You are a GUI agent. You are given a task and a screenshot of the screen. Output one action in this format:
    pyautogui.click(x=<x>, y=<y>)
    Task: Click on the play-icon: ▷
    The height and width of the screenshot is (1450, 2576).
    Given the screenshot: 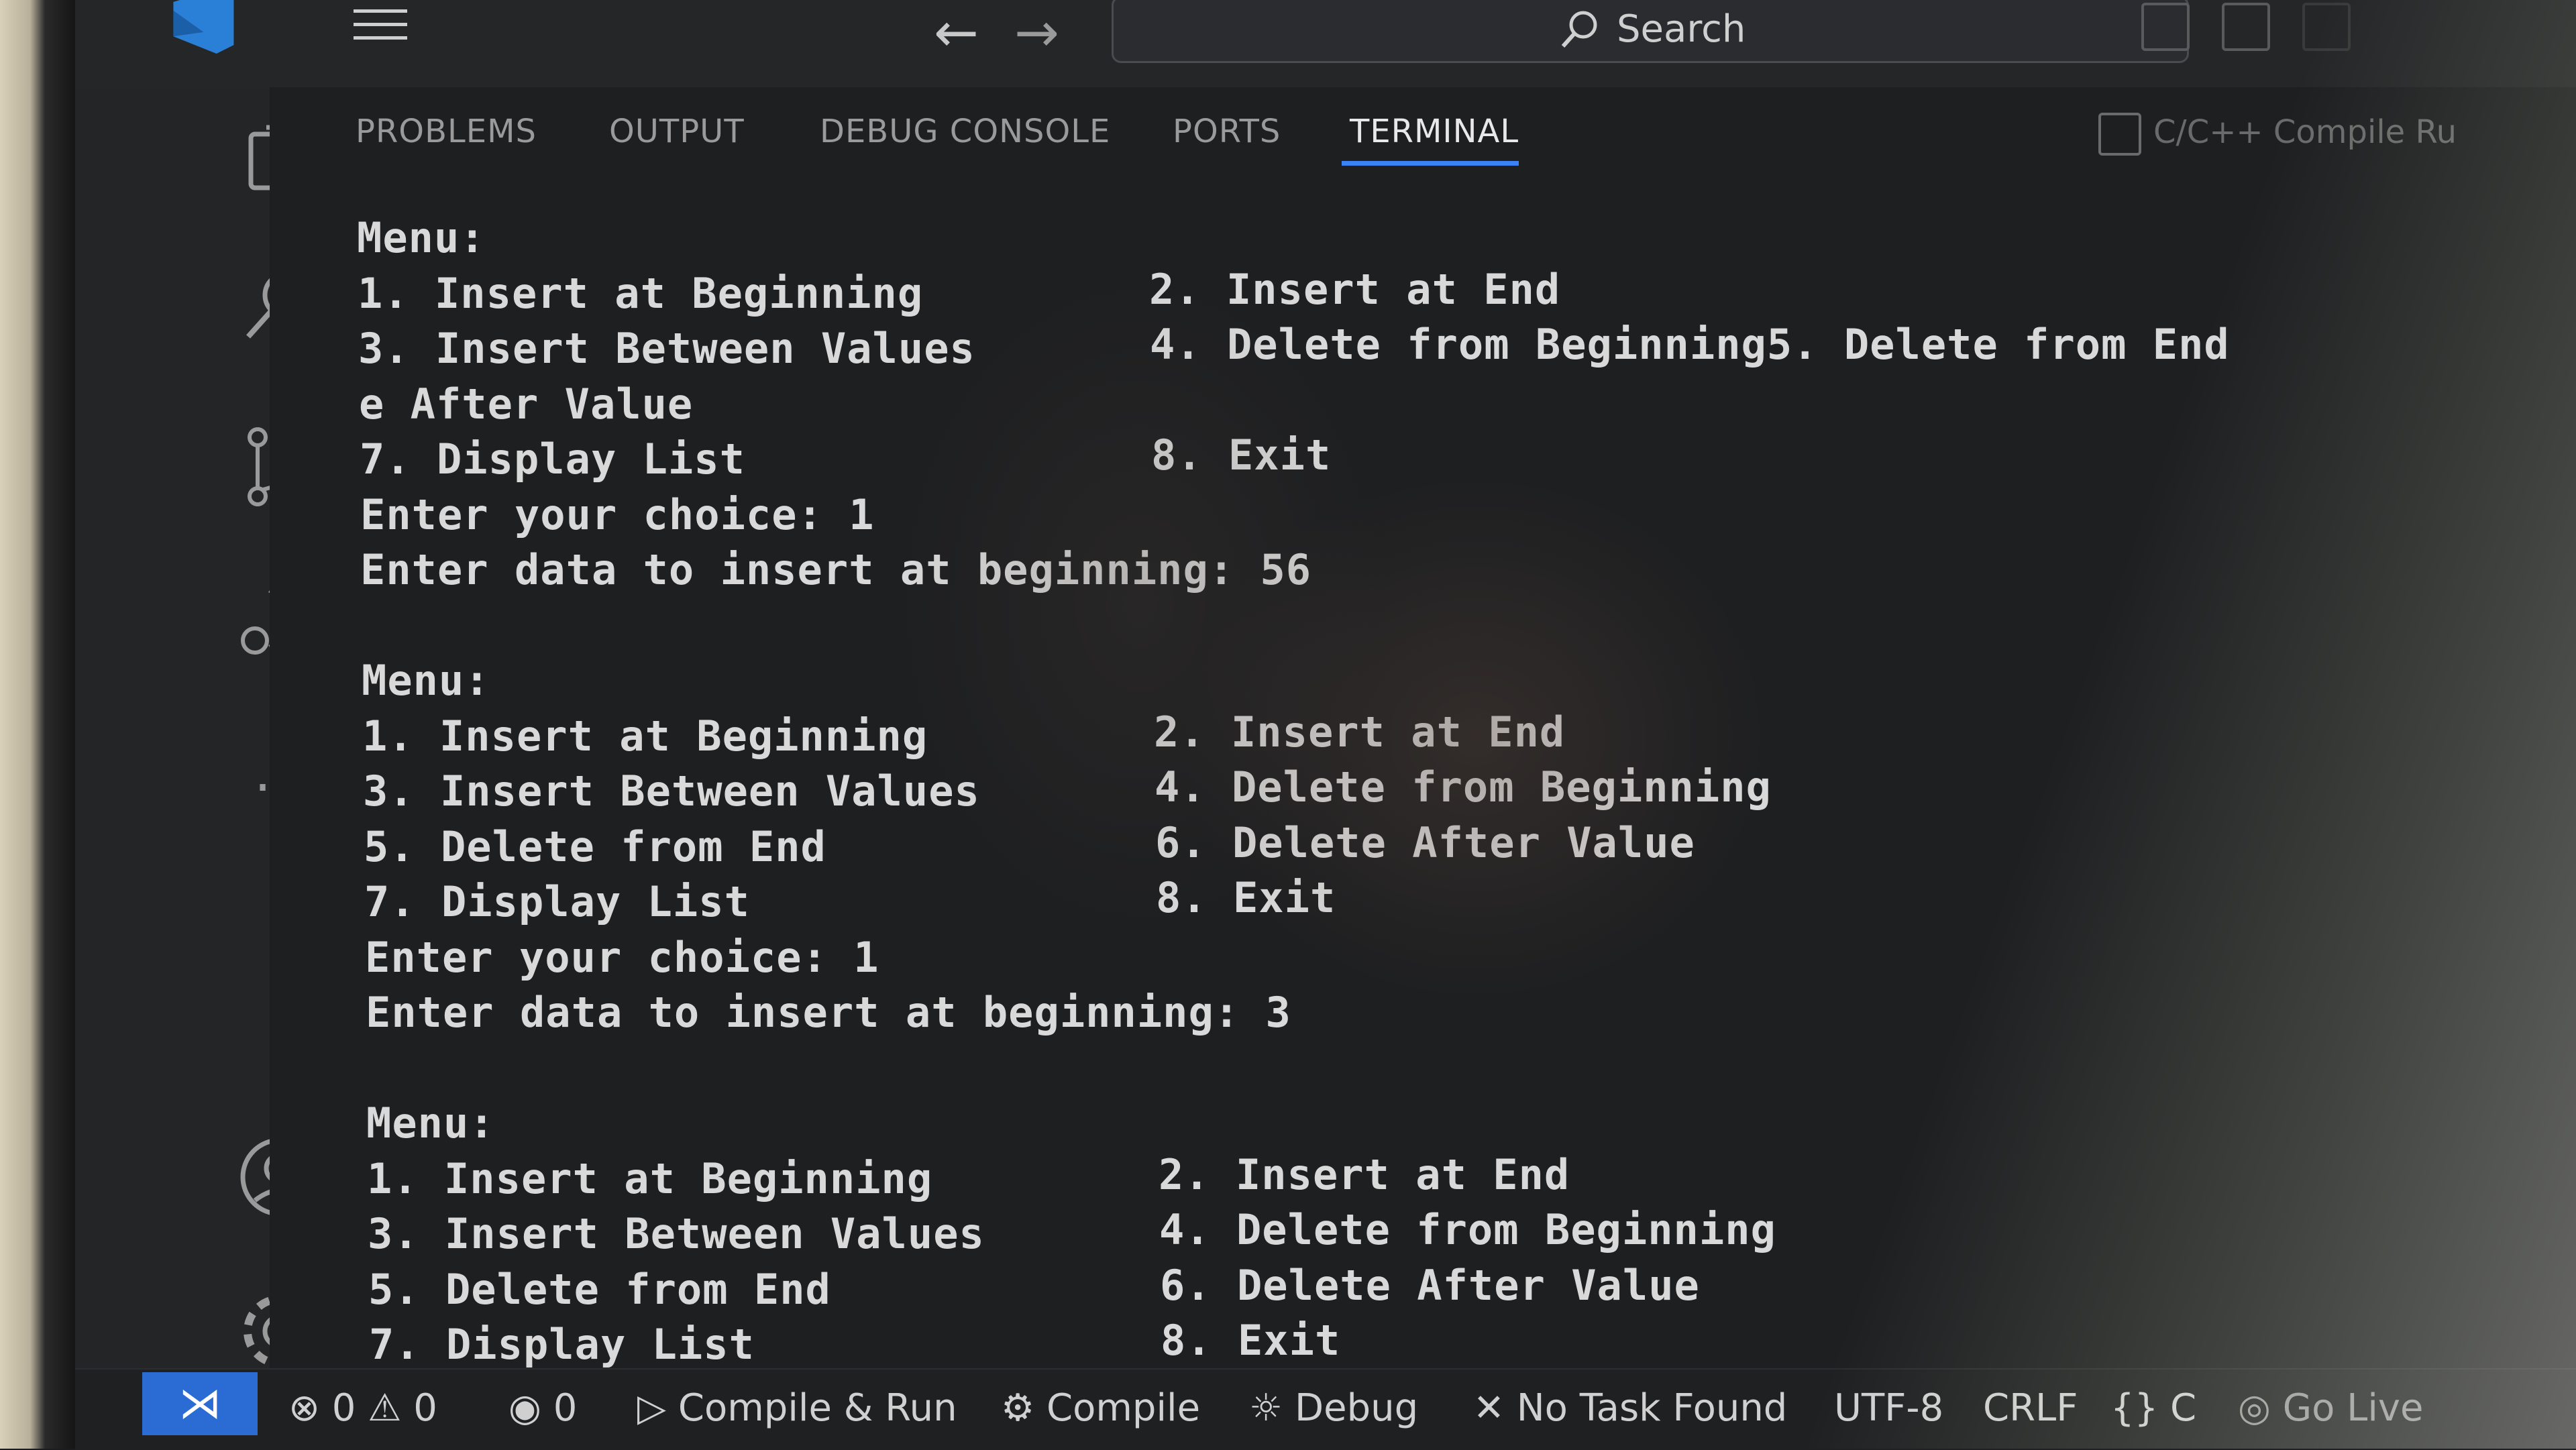 What is the action you would take?
    pyautogui.click(x=652, y=1408)
    